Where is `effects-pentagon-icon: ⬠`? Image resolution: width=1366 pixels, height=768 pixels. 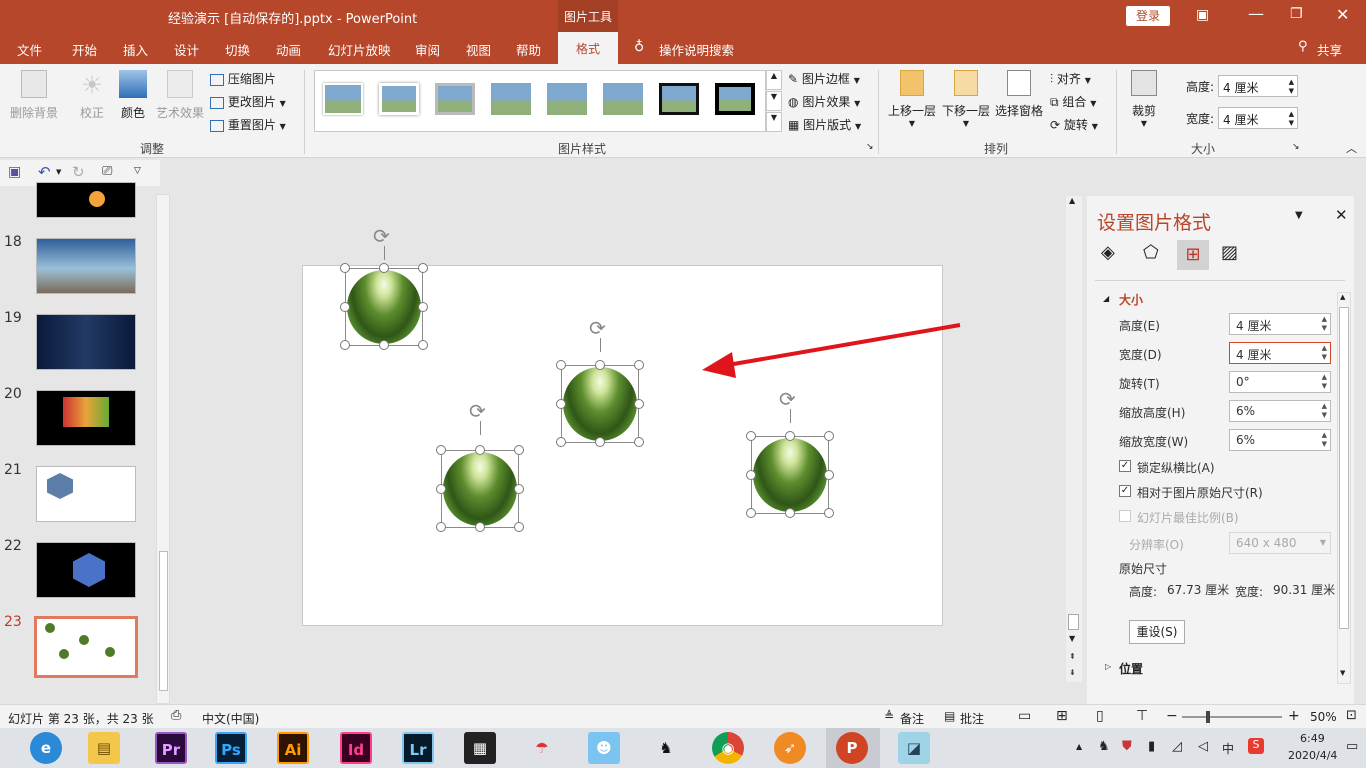
effects-pentagon-icon: ⬠ is located at coordinates (1151, 252).